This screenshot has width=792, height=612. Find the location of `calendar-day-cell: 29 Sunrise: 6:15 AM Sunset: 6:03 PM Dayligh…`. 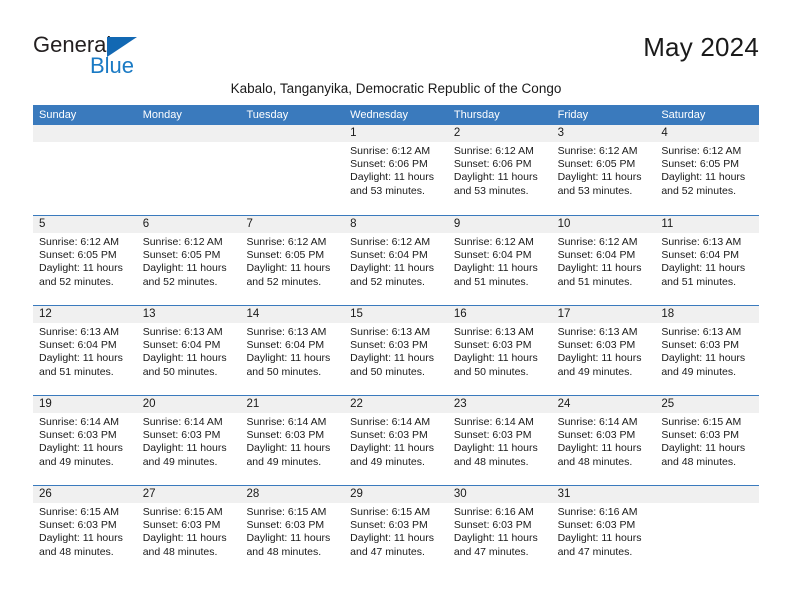

calendar-day-cell: 29 Sunrise: 6:15 AM Sunset: 6:03 PM Dayligh… is located at coordinates (396, 530).